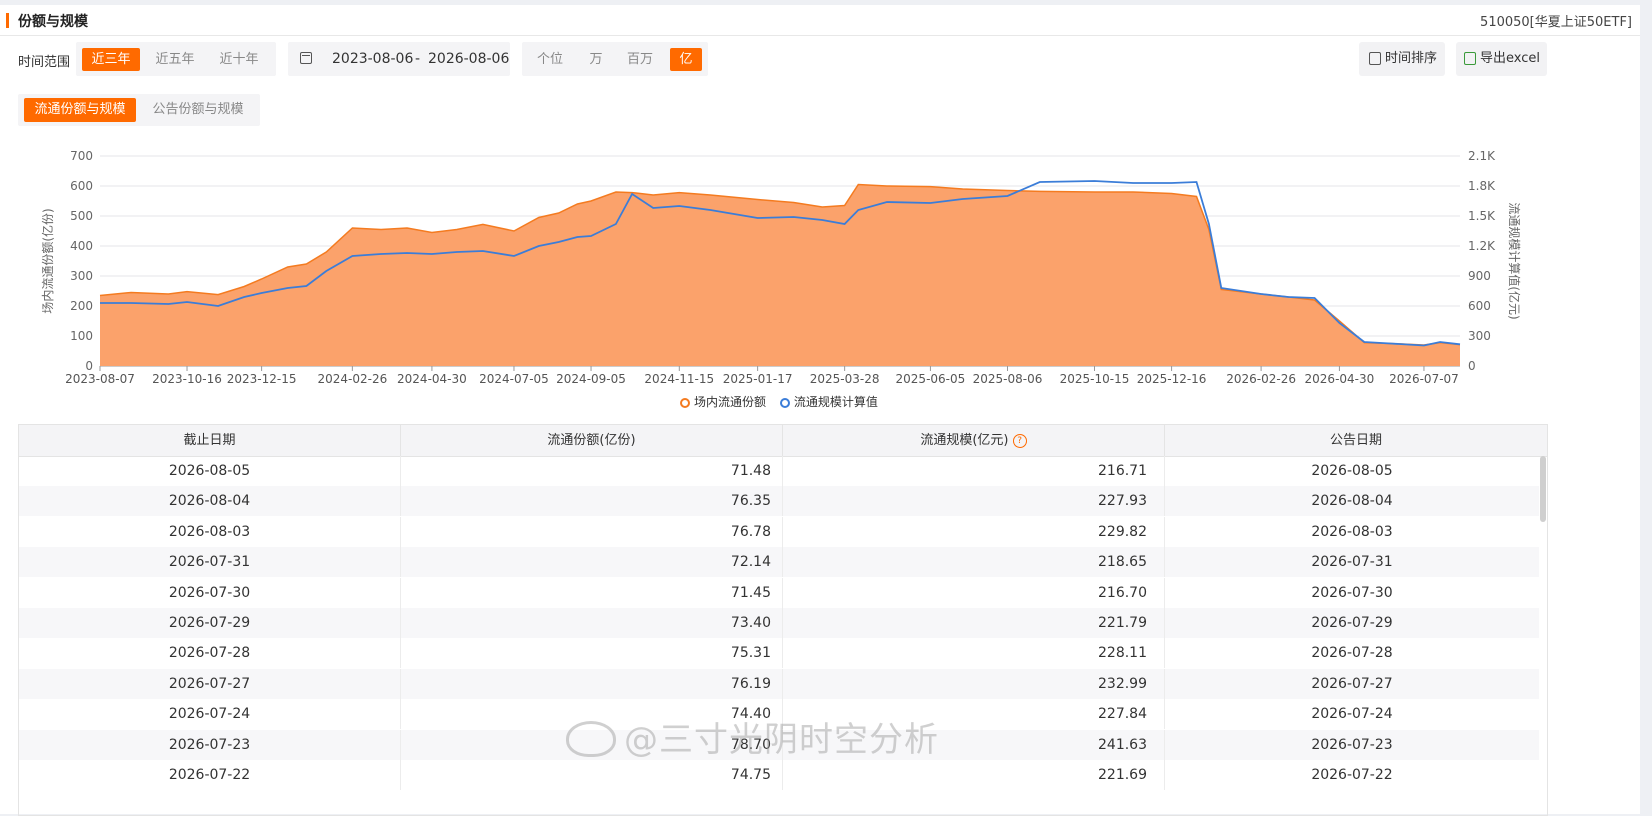 This screenshot has width=1652, height=816. I want to click on watermark-text: @三寸光阴时空分析, so click(781, 740).